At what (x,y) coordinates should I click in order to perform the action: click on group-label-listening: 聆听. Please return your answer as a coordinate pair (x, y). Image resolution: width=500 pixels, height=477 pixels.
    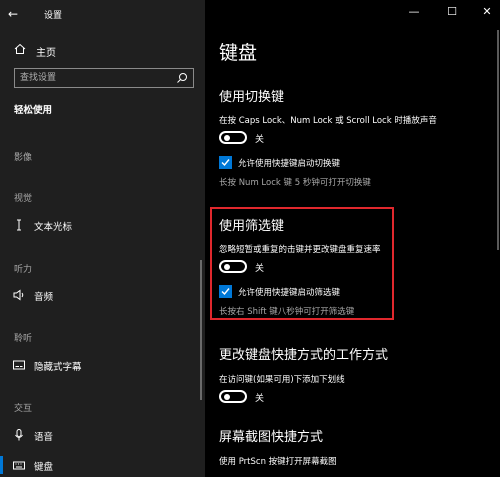
    Looking at the image, I should click on (23, 339).